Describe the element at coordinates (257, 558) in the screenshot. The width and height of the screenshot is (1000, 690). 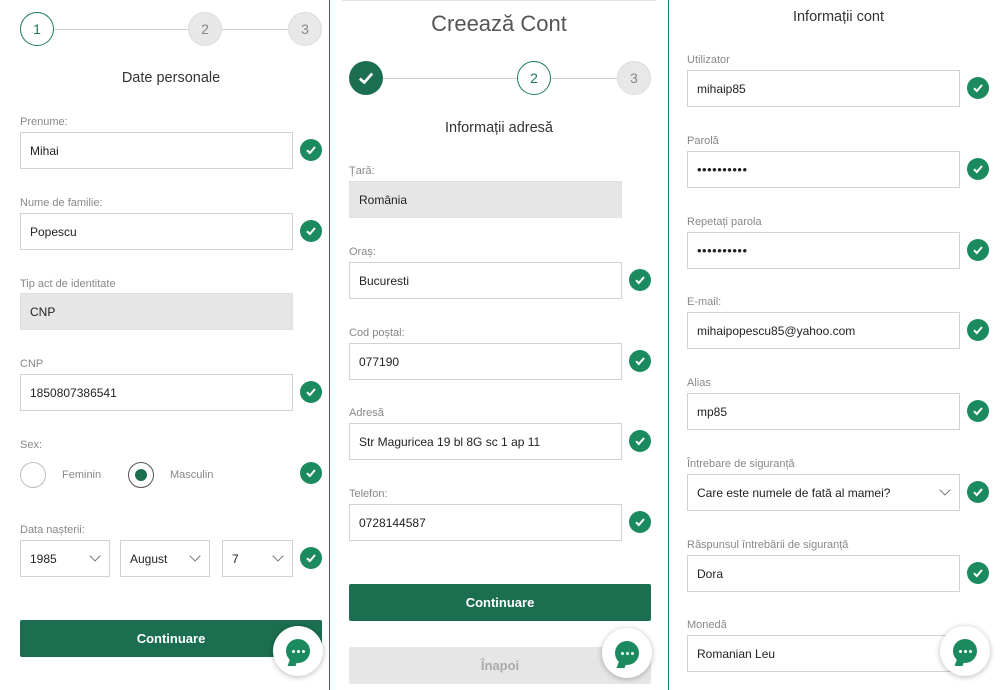
I see `birth-day-select: 7` at that location.